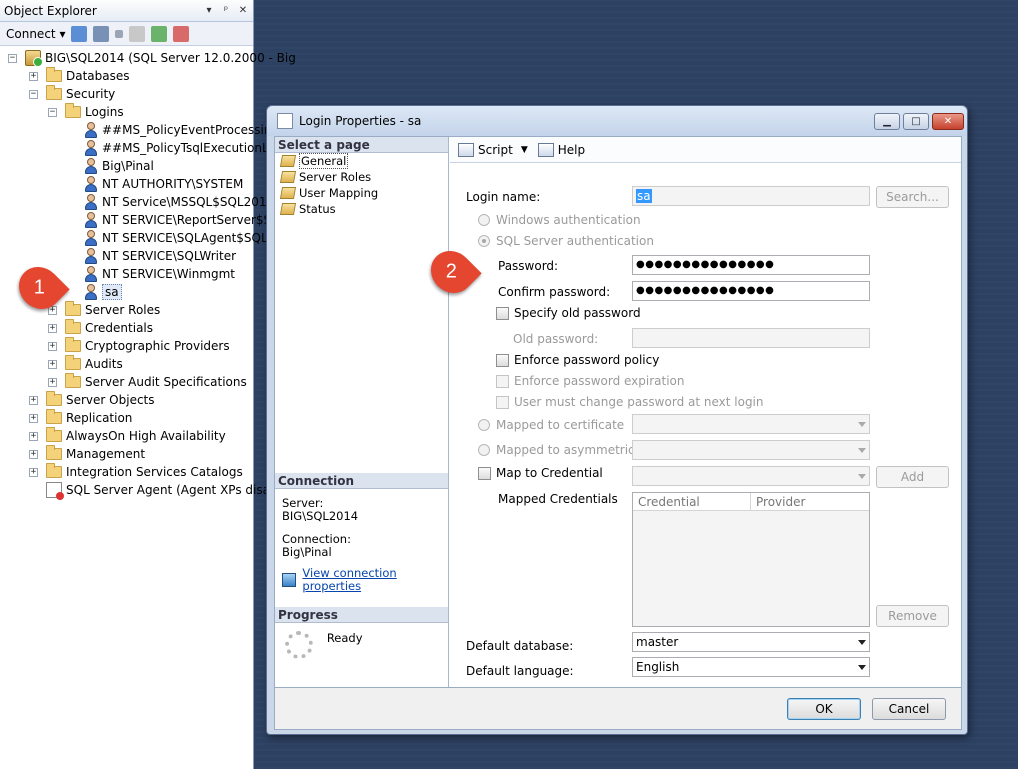  Describe the element at coordinates (344, 638) in the screenshot. I see `progress-status: Ready` at that location.